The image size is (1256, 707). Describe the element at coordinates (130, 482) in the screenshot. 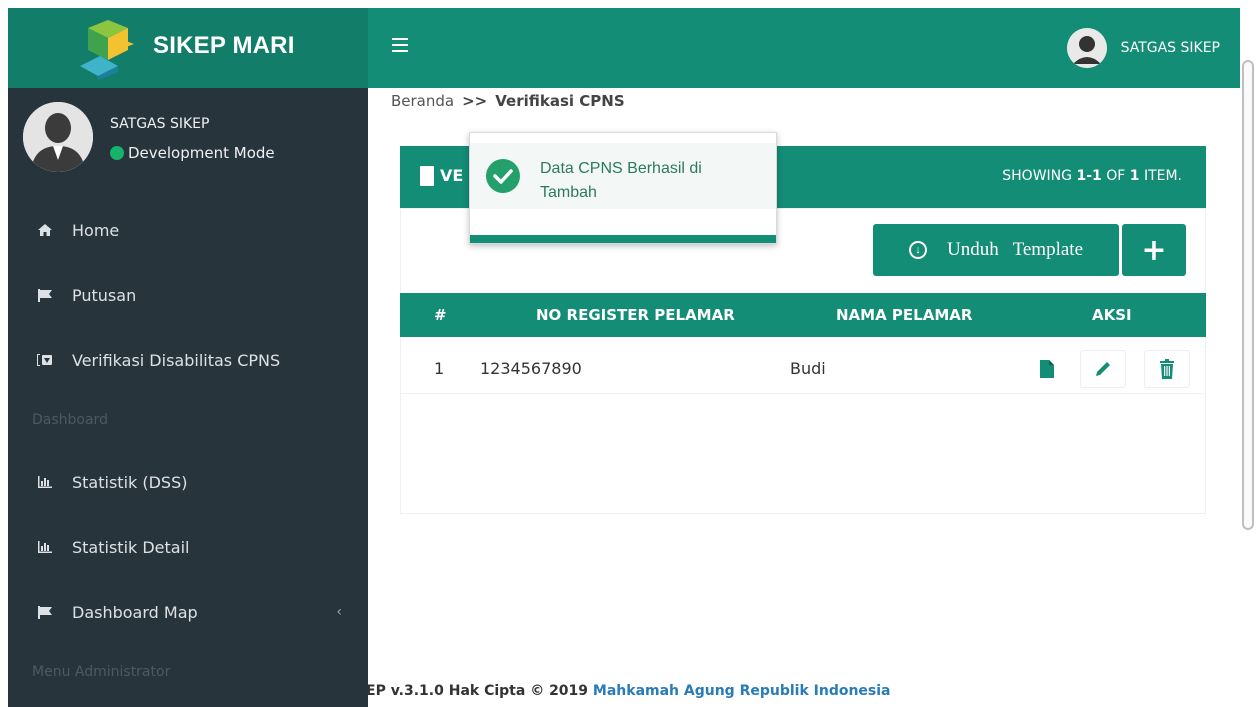

I see `sidebar-item-label: Statistik (DSS)` at that location.